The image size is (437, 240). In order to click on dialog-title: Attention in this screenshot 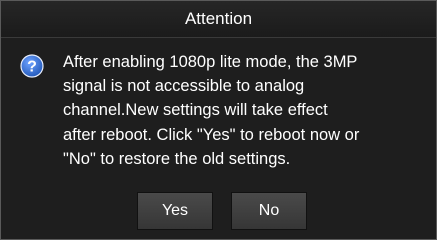, I will do `click(218, 18)`.